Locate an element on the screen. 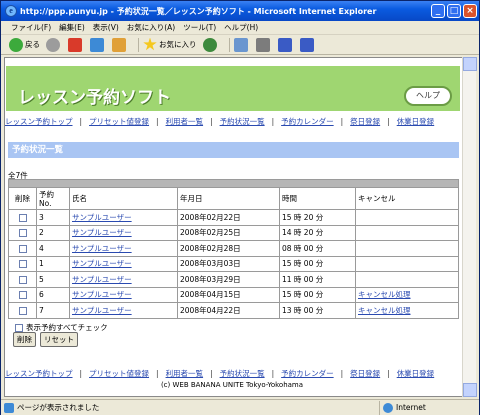  menu-favorites: お気に入り(A) is located at coordinates (151, 27).